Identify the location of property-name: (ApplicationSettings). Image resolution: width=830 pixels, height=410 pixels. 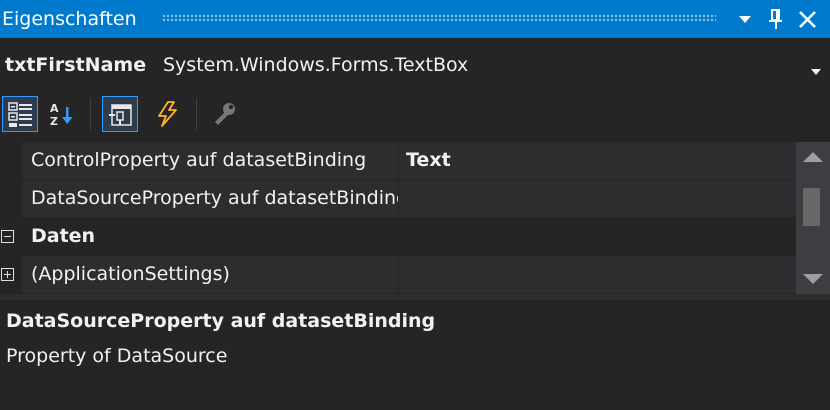
(130, 274).